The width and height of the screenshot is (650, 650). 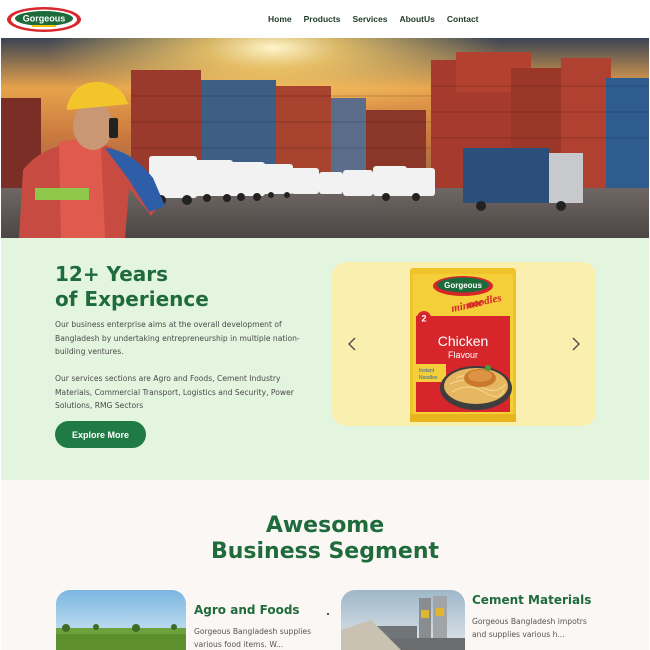 I want to click on cement-materials-image, so click(x=403, y=620).